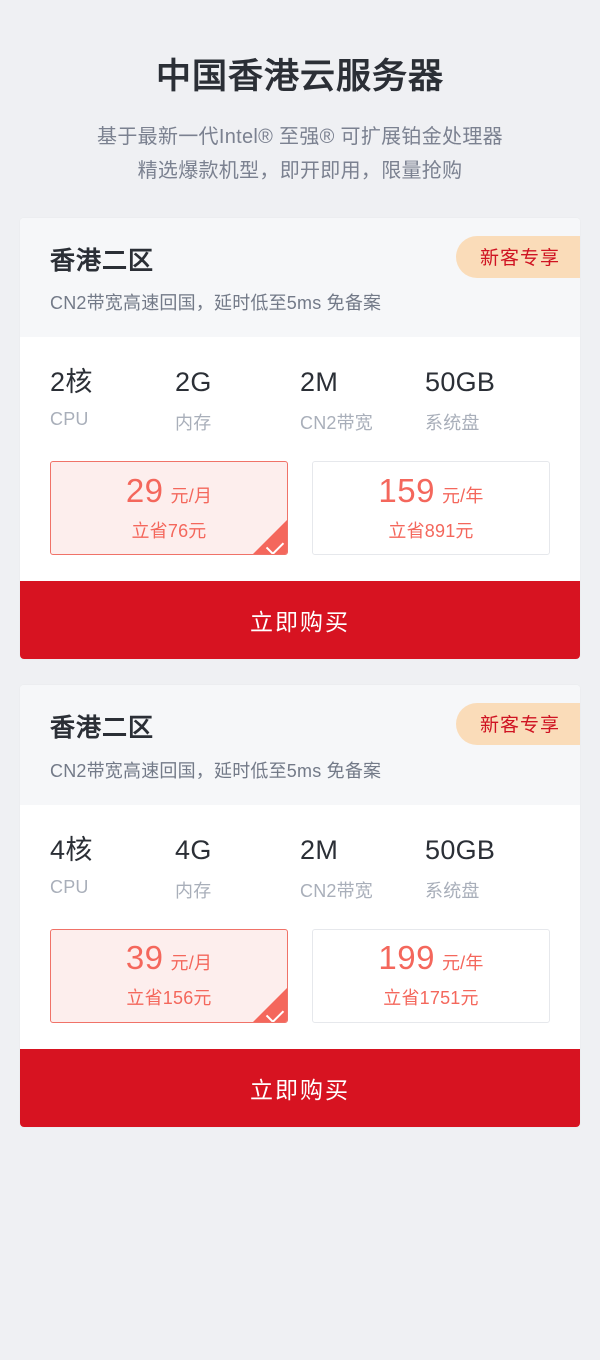 The width and height of the screenshot is (600, 1360). What do you see at coordinates (144, 490) in the screenshot?
I see `price-amount: 29` at bounding box center [144, 490].